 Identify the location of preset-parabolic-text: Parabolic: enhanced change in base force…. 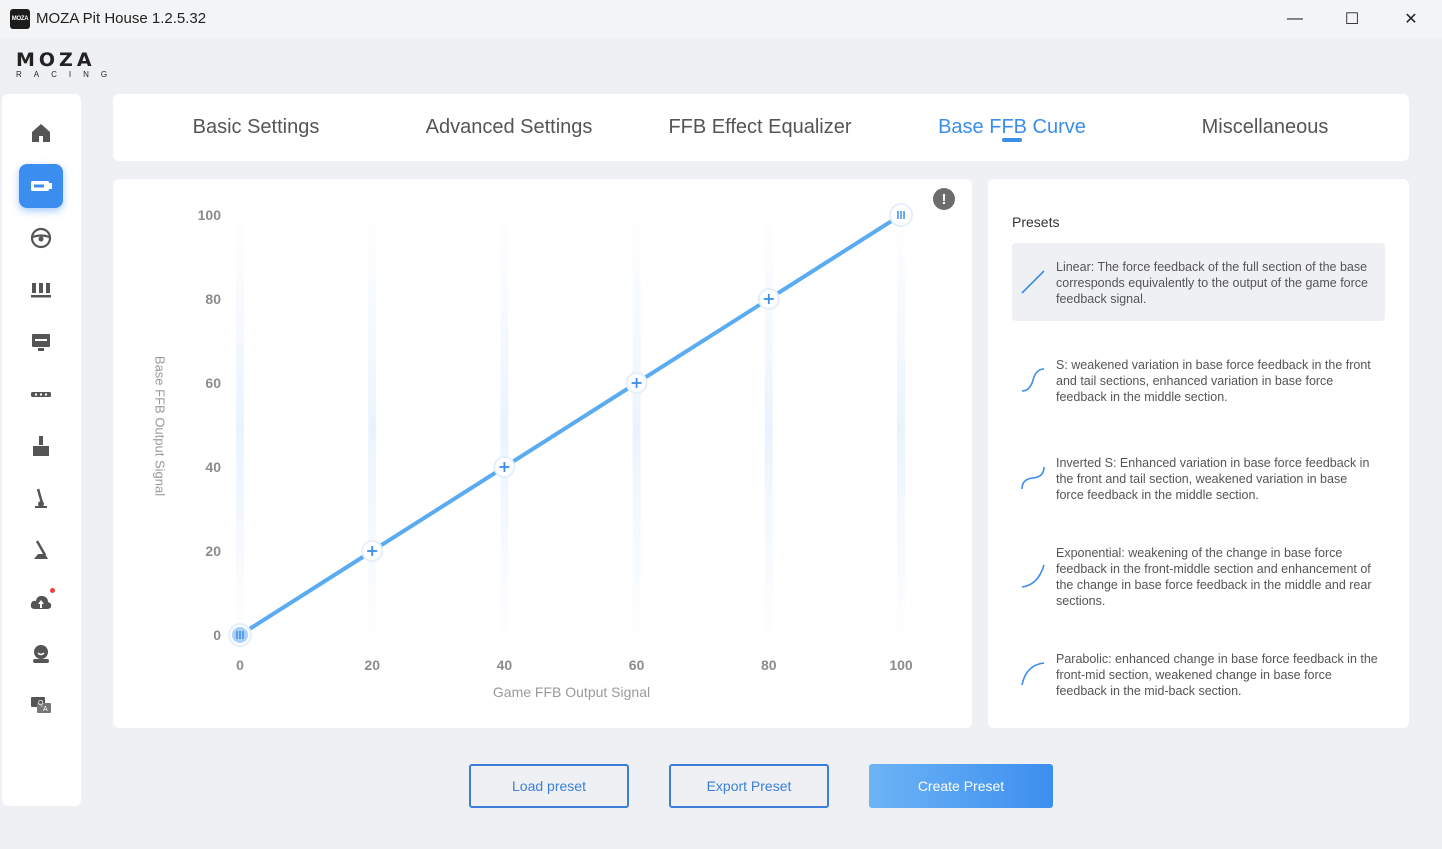
(1217, 675).